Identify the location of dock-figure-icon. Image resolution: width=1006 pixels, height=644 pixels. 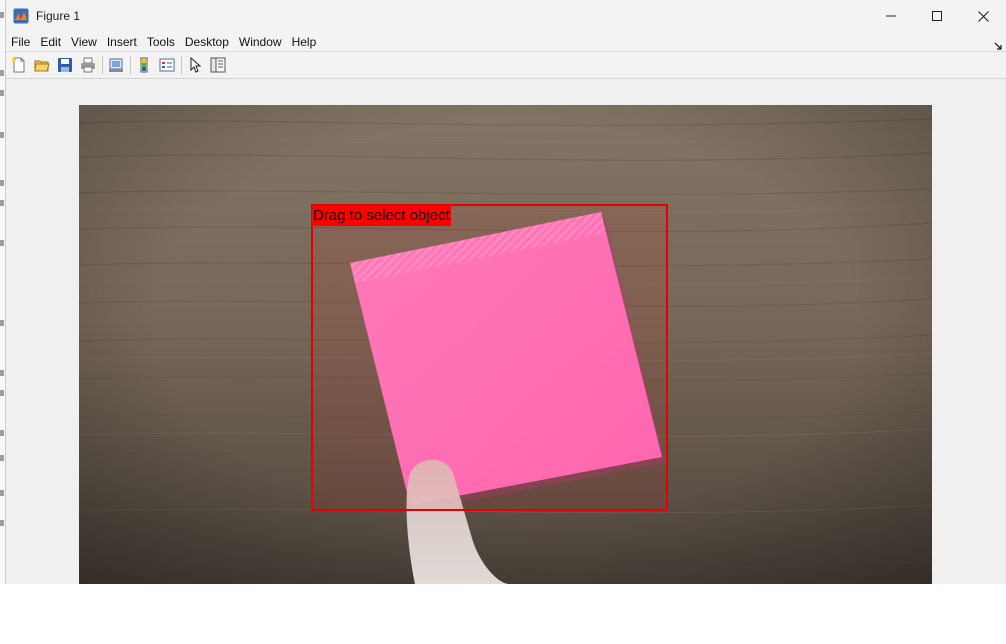
(998, 43).